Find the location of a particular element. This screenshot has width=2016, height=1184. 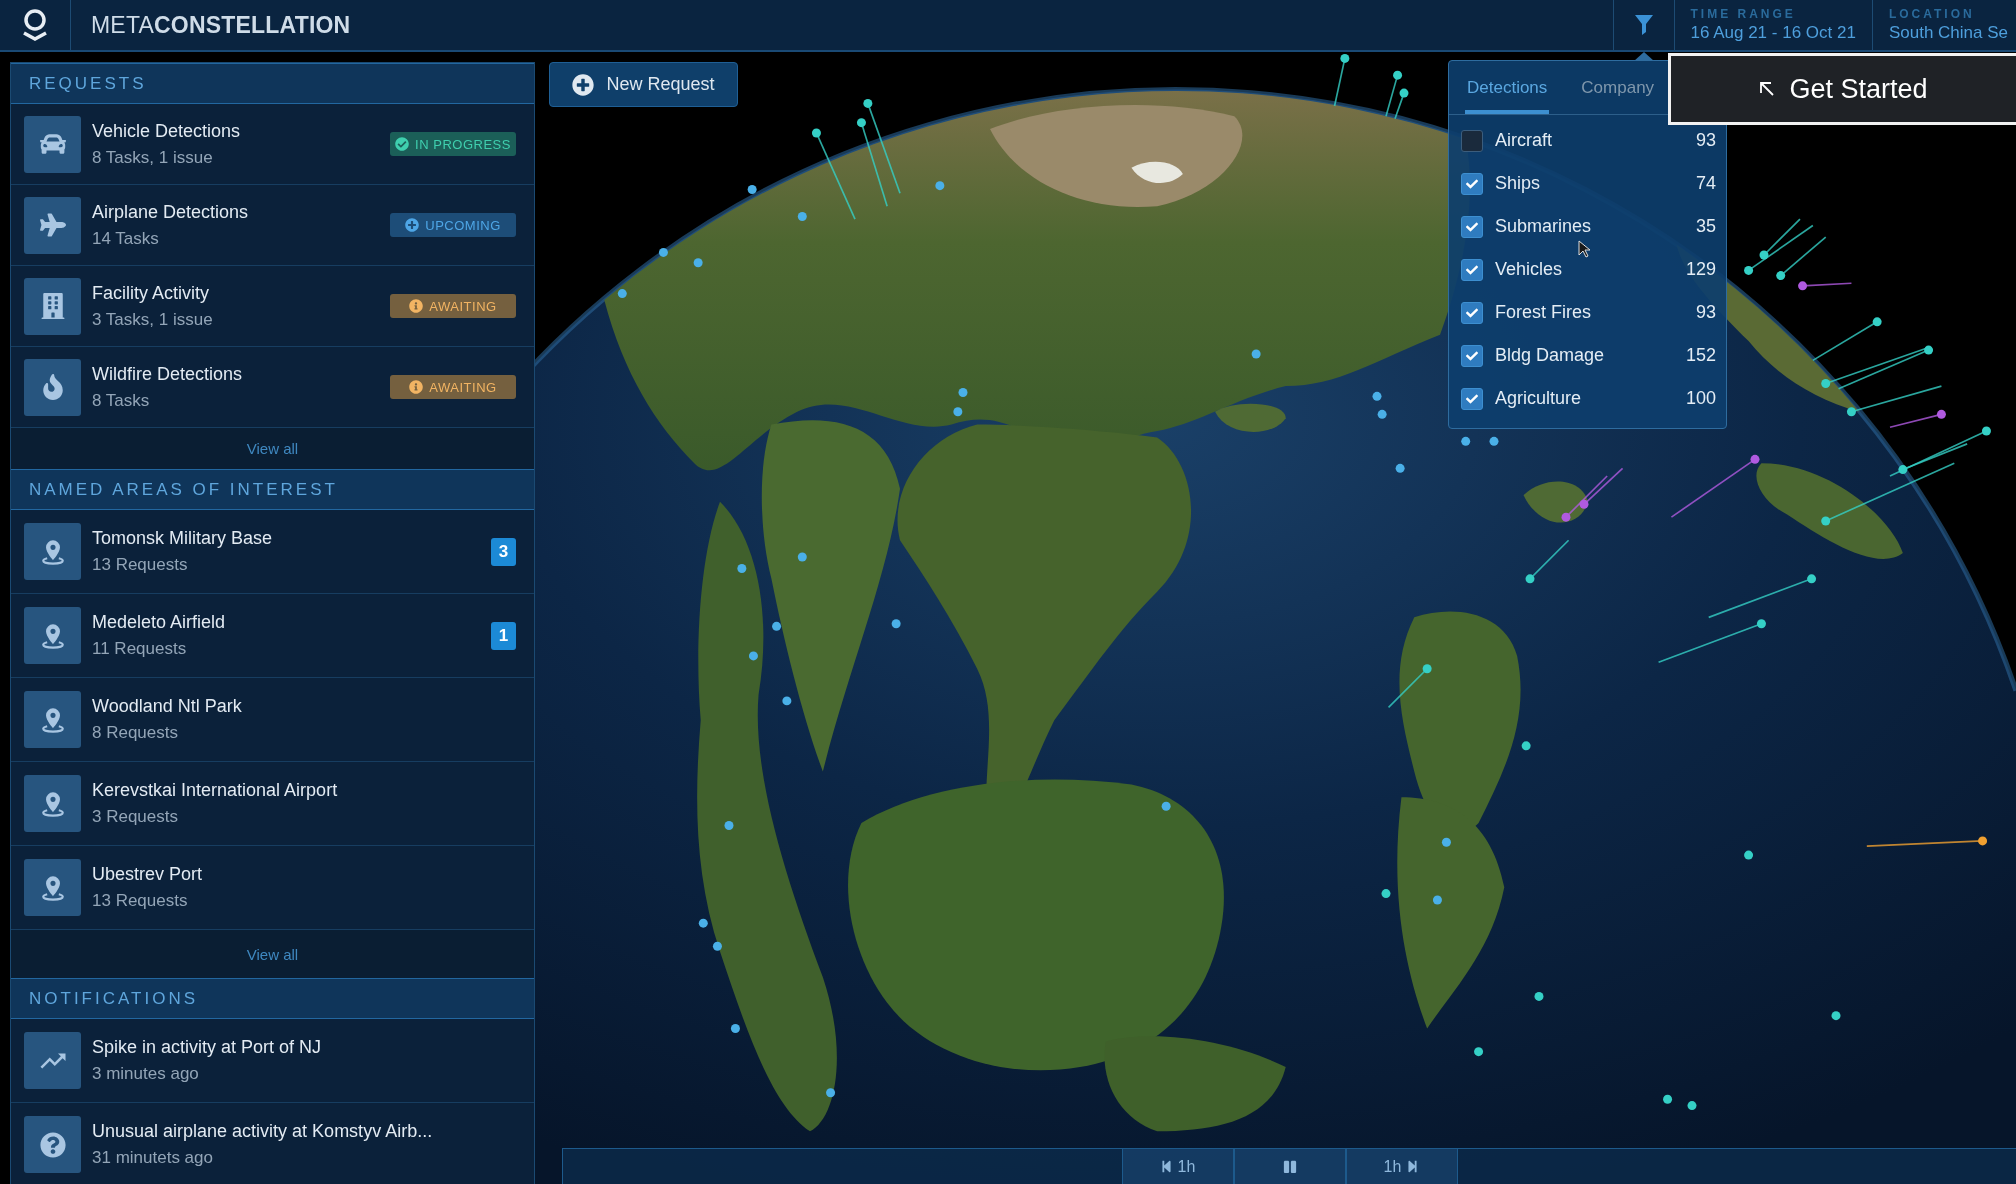

area-name: Tomonsk Military Base is located at coordinates (183, 538).